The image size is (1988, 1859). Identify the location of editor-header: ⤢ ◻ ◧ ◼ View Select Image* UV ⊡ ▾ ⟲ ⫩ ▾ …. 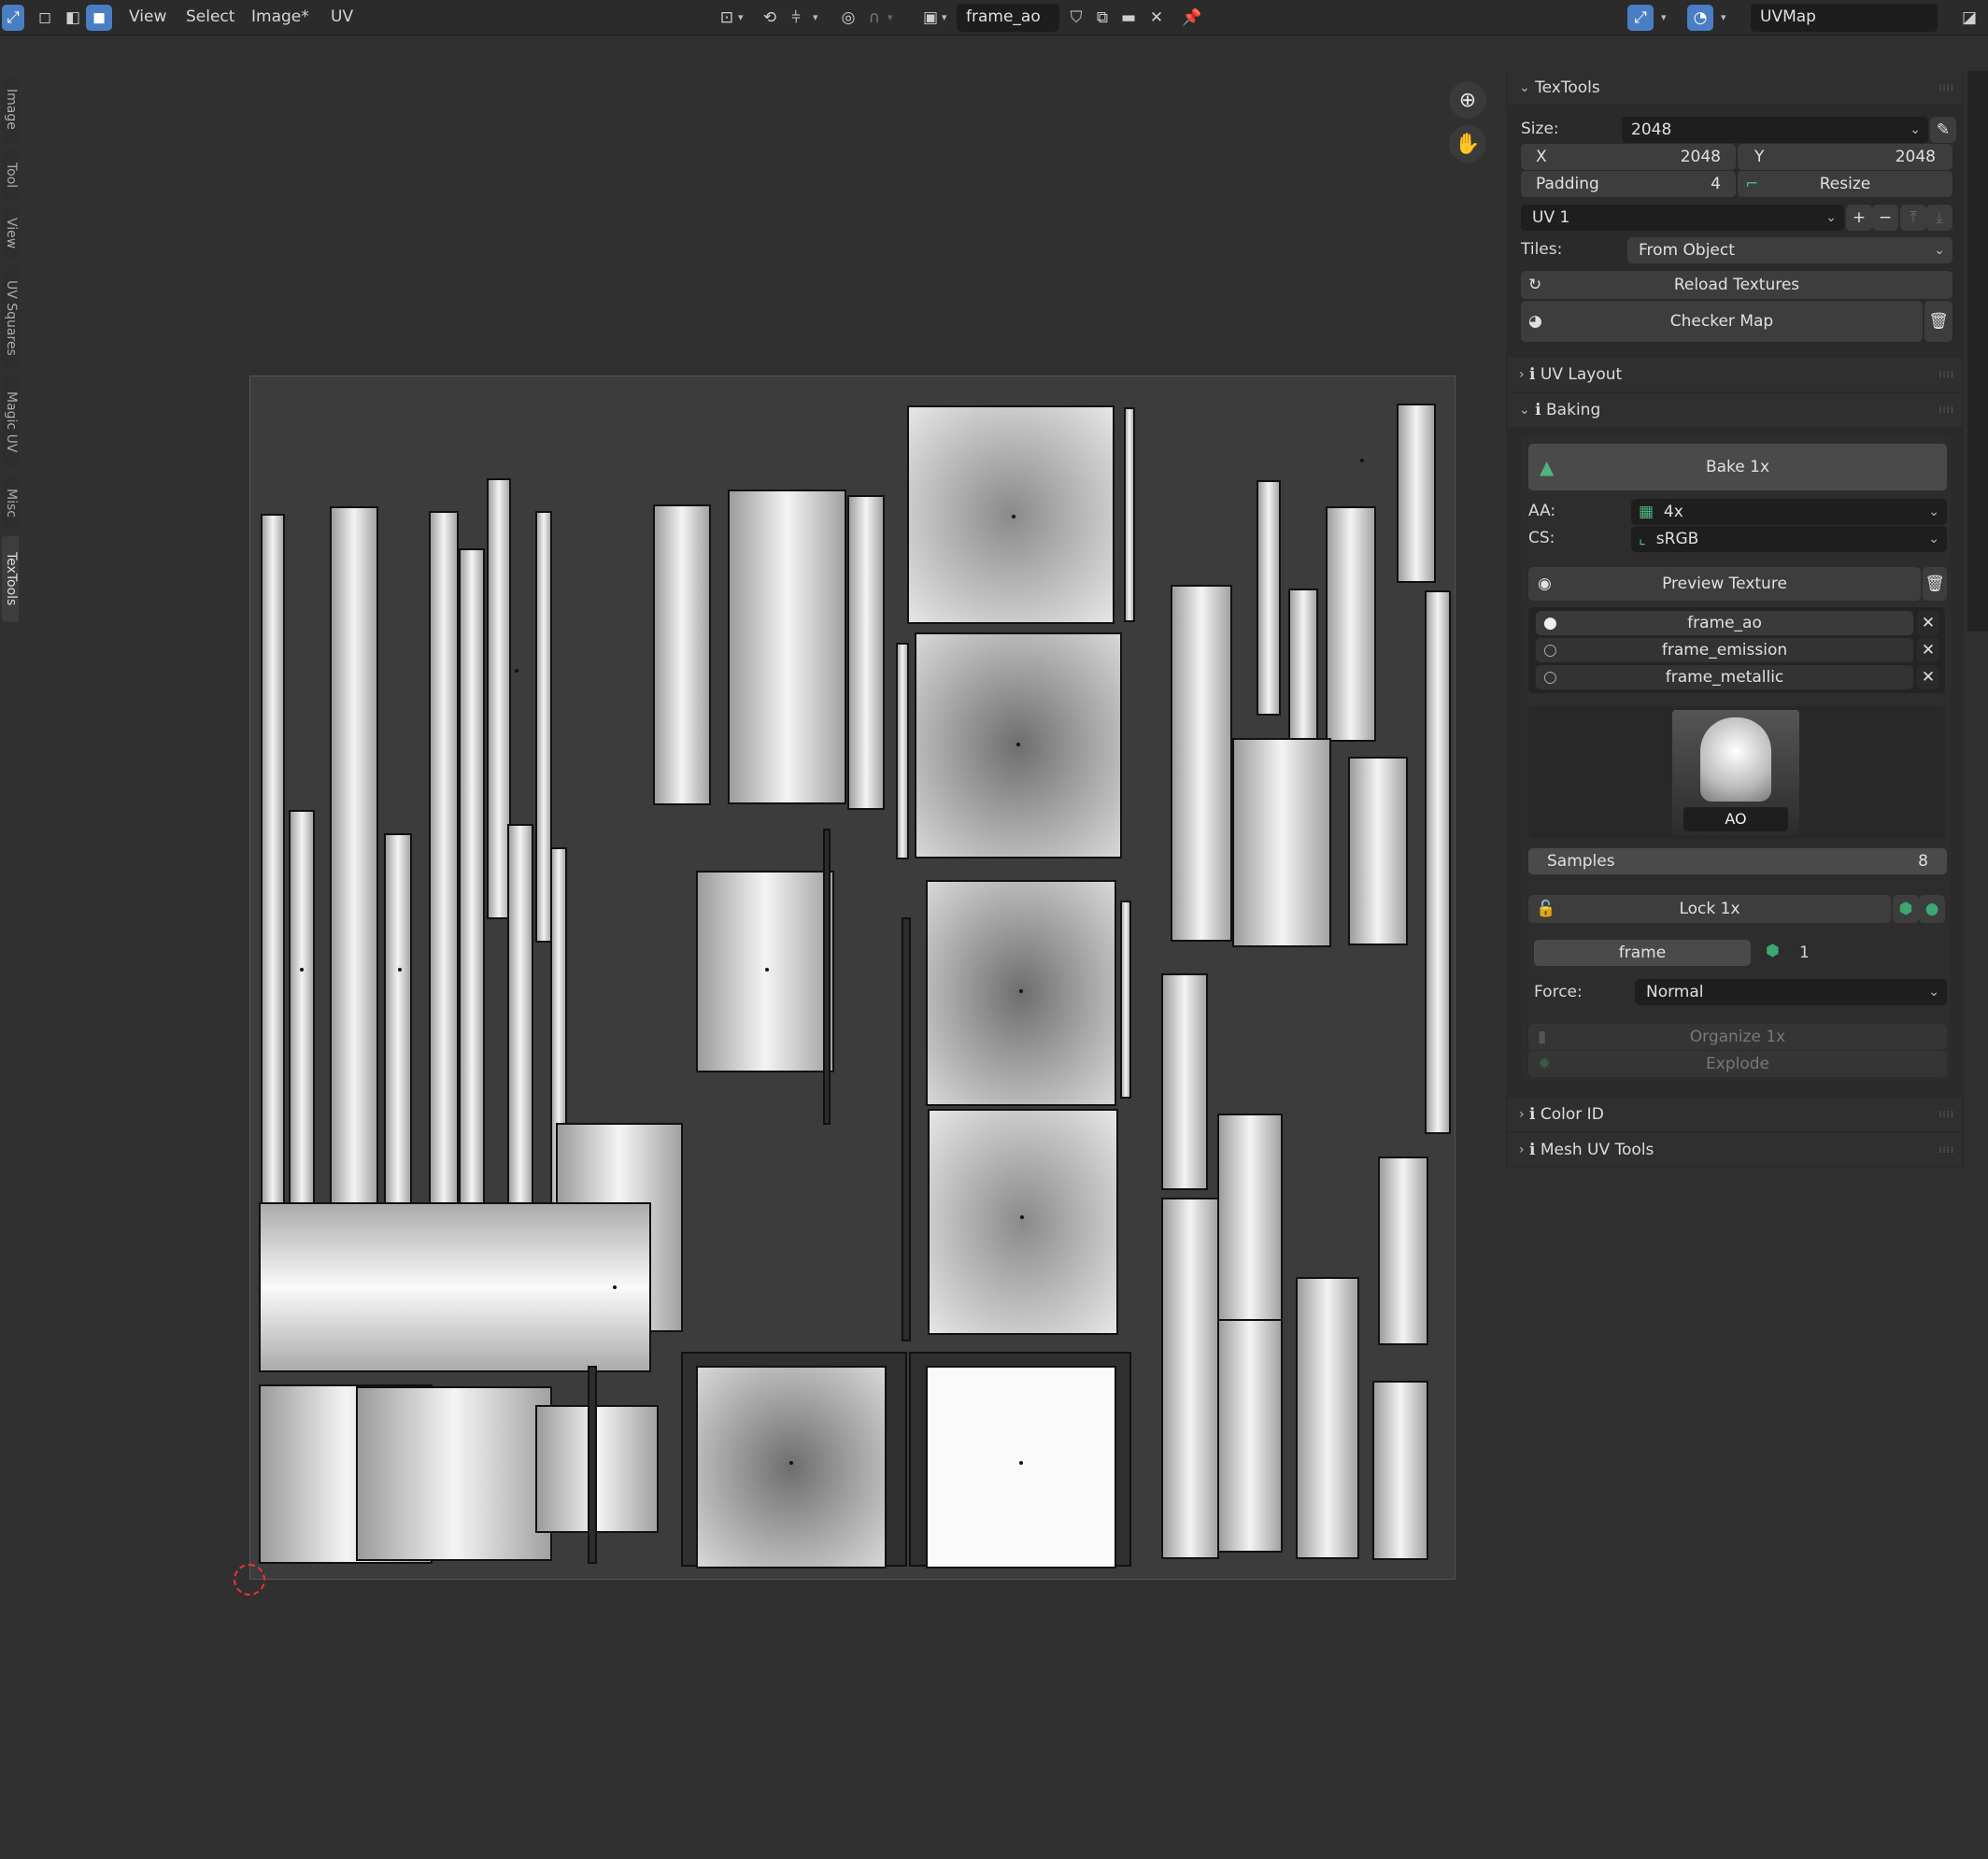
(994, 17).